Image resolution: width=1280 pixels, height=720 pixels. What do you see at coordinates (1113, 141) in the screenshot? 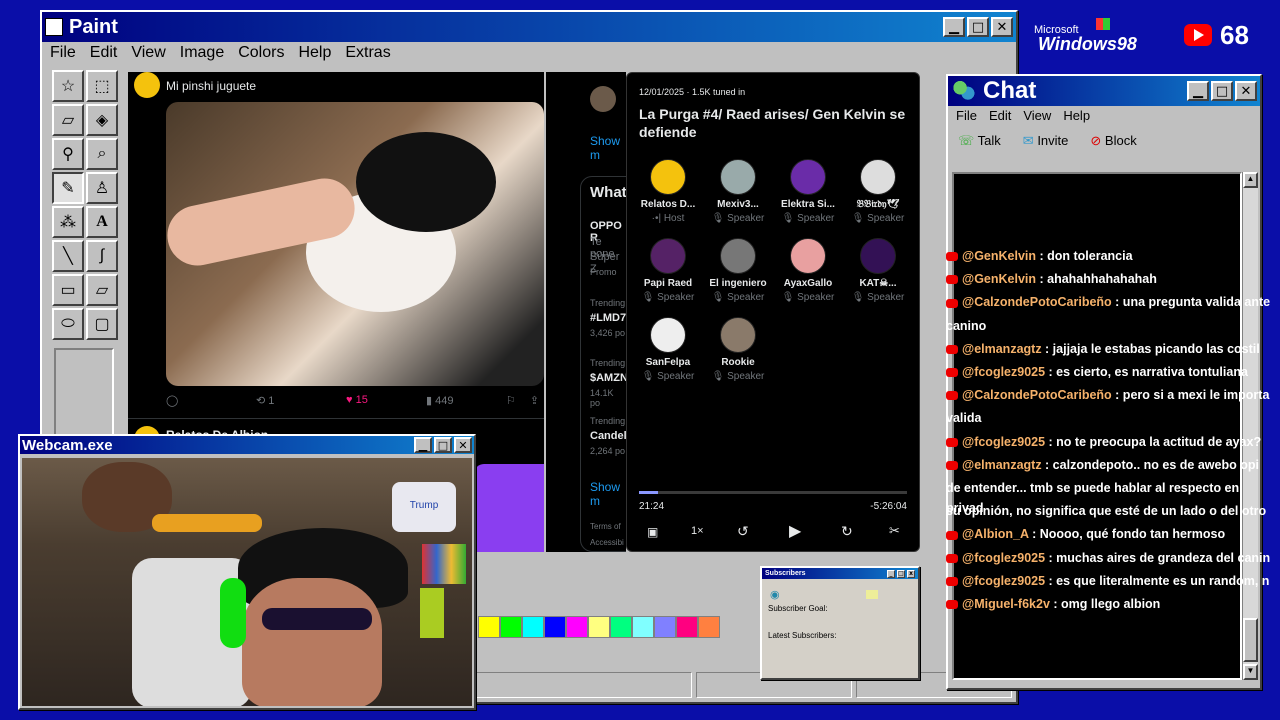
I see `block-button: ⊘ Block` at bounding box center [1113, 141].